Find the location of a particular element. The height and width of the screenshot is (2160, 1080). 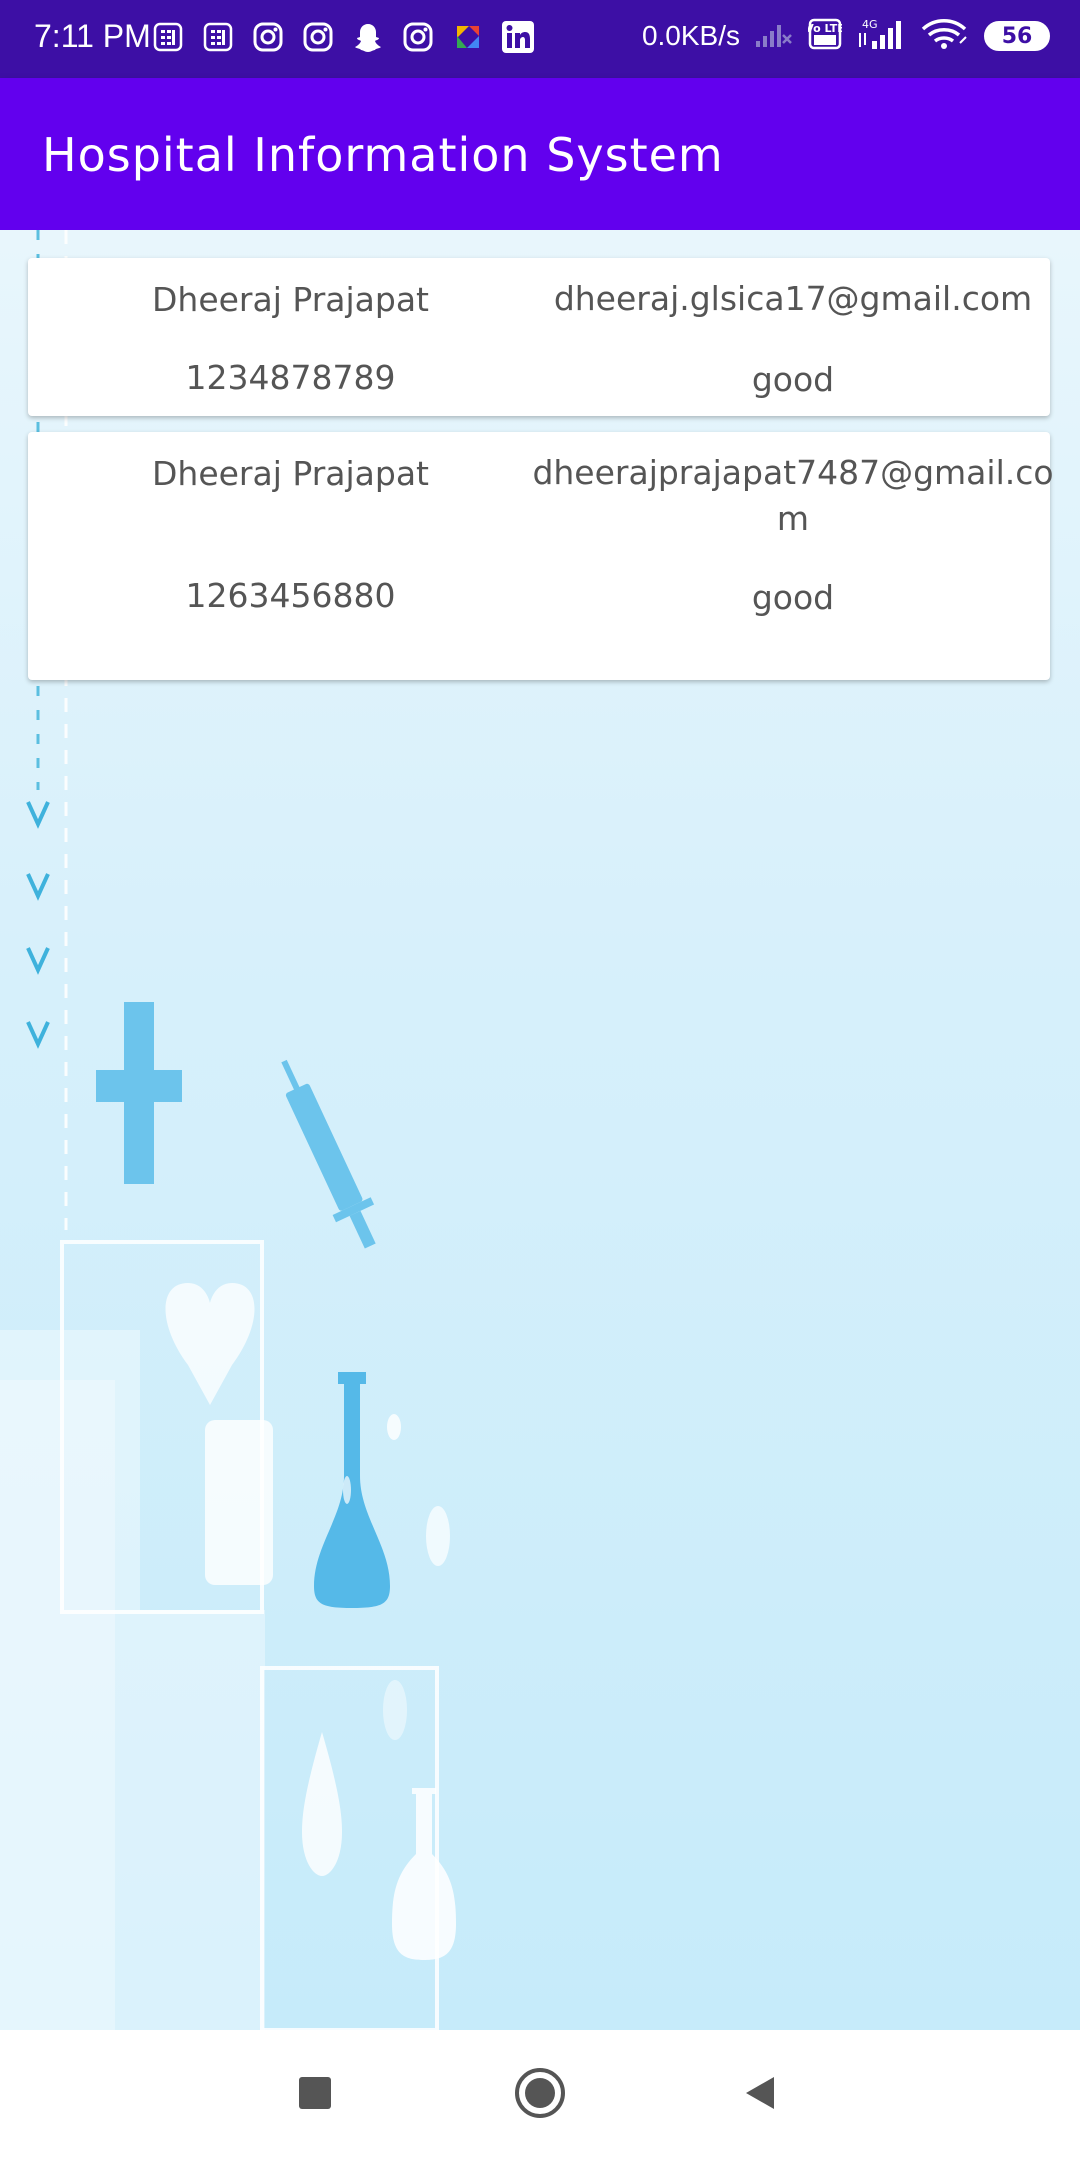

snapchat-icon is located at coordinates (368, 37).